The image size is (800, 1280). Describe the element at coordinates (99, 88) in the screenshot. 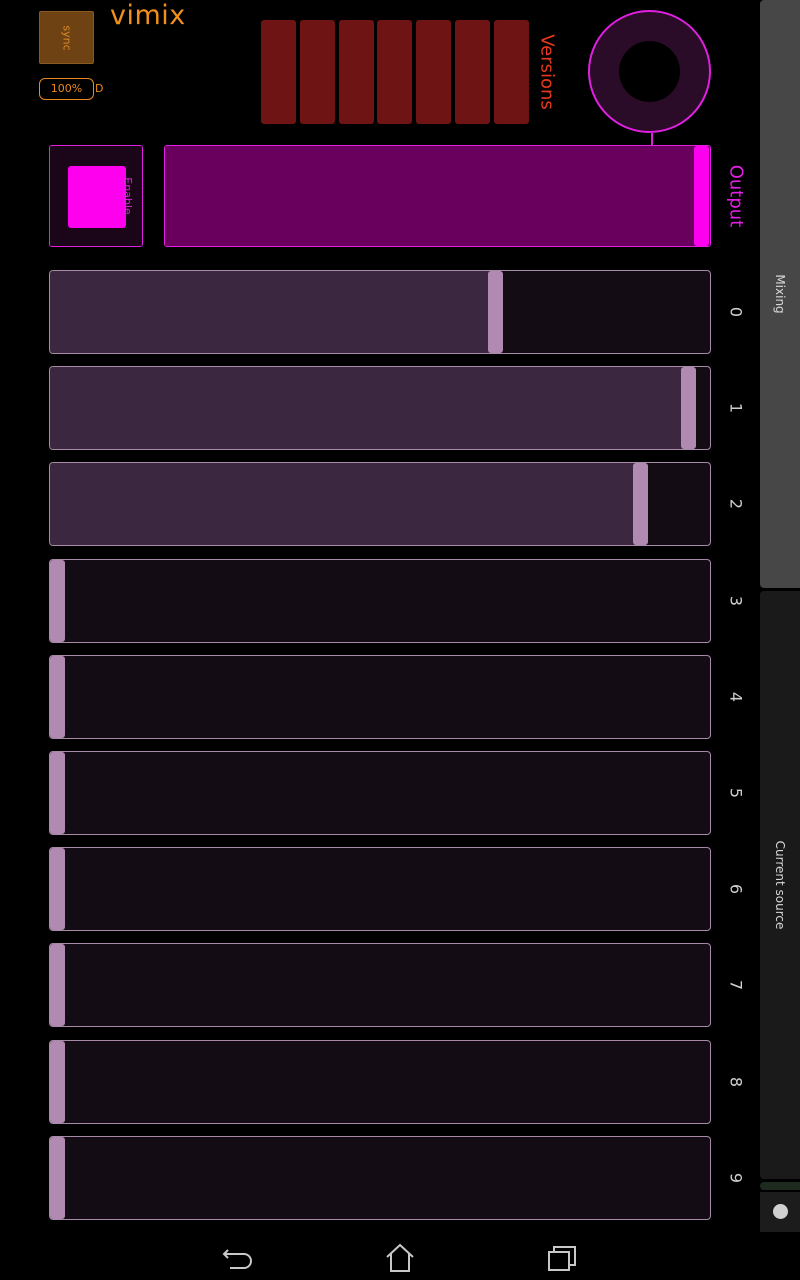

I see `zoom-suffix: D` at that location.